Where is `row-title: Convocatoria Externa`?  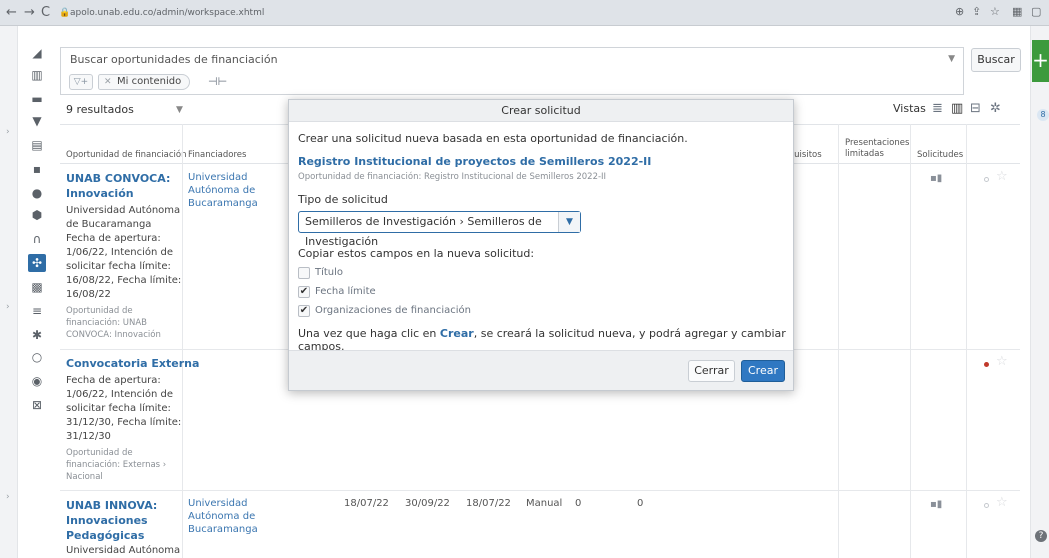 row-title: Convocatoria Externa is located at coordinates (132, 363).